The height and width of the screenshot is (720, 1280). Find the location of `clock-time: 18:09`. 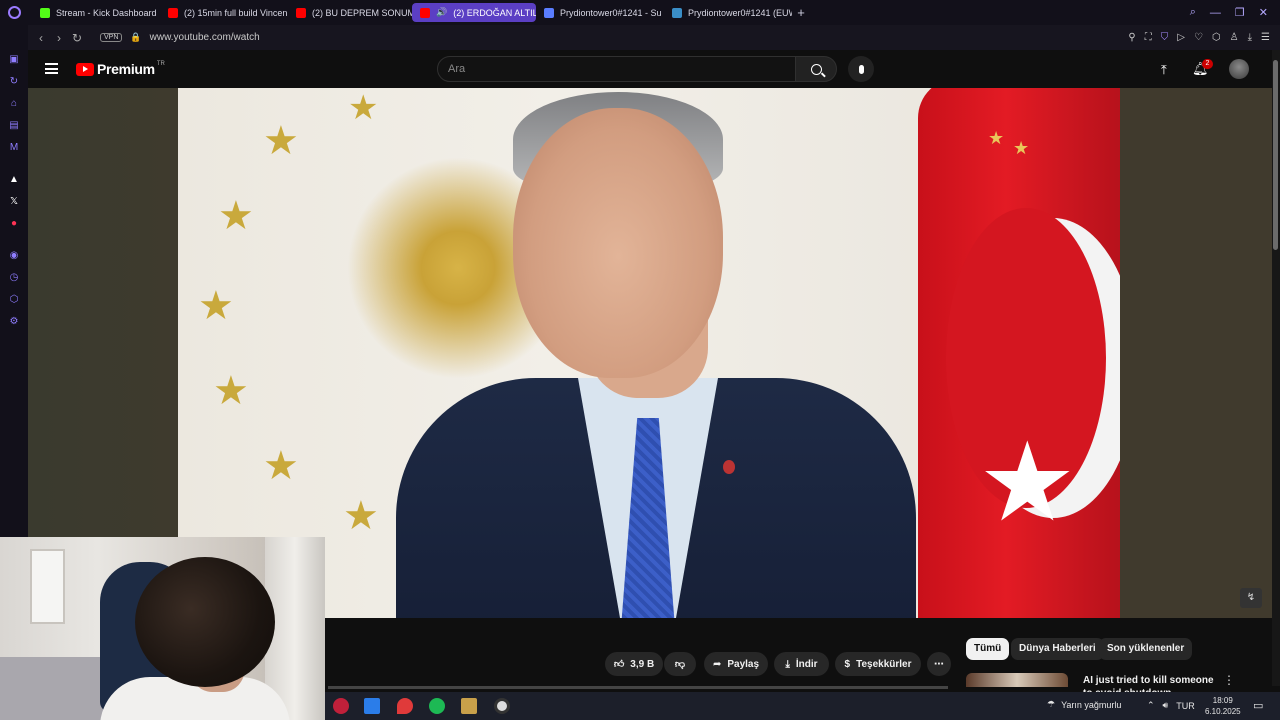

clock-time: 18:09 is located at coordinates (1222, 700).